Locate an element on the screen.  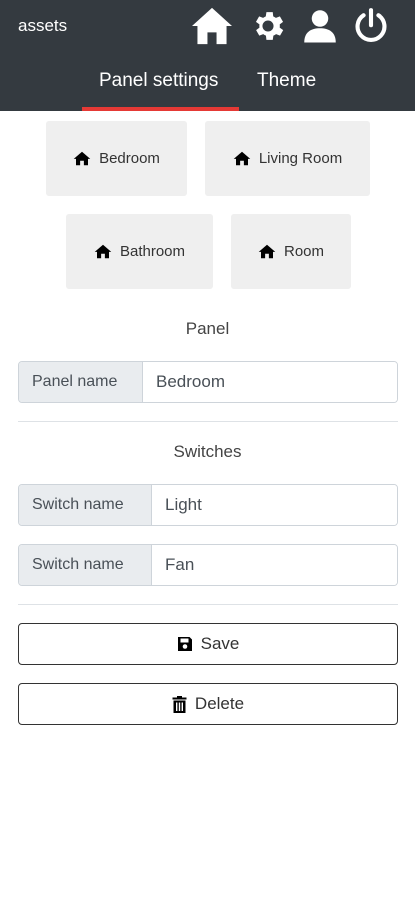
panel-section-title: Panel is located at coordinates (207, 328).